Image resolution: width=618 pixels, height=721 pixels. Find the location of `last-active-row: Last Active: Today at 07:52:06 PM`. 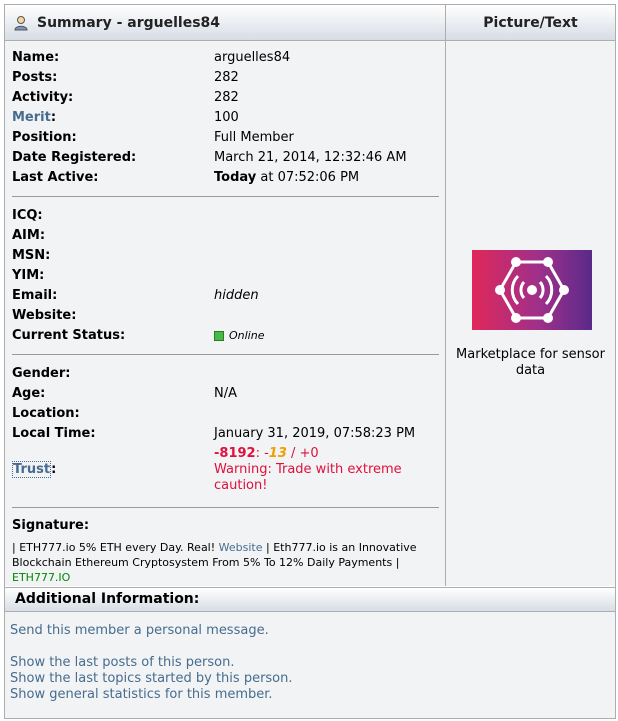

last-active-row: Last Active: Today at 07:52:06 PM is located at coordinates (224, 178).